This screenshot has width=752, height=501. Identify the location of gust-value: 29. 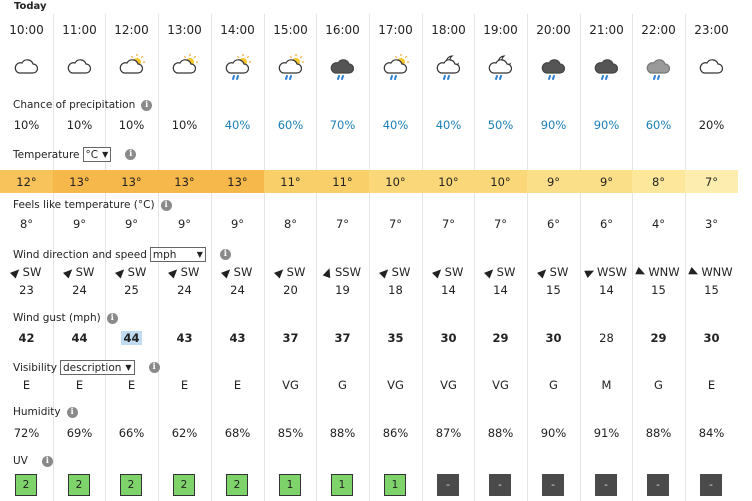
(500, 338).